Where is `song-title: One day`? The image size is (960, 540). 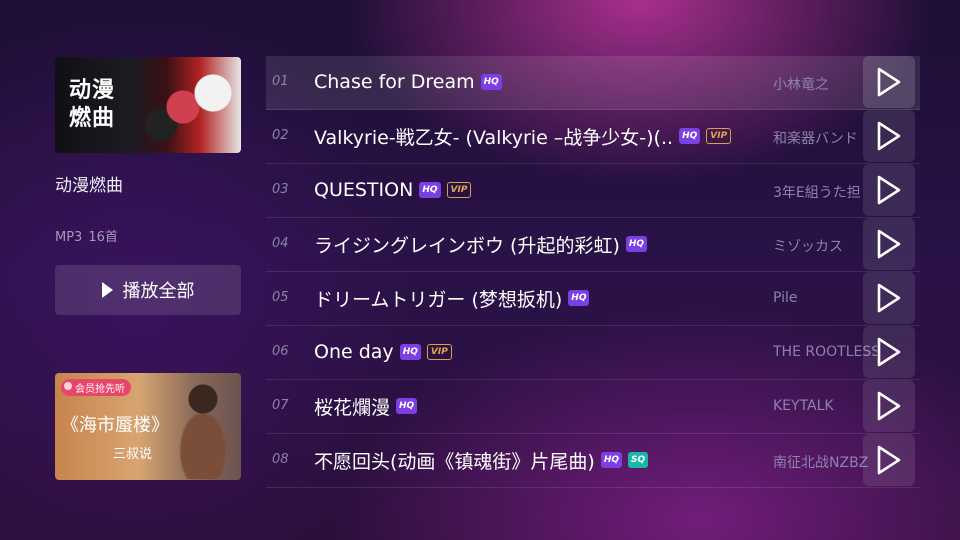
song-title: One day is located at coordinates (354, 352).